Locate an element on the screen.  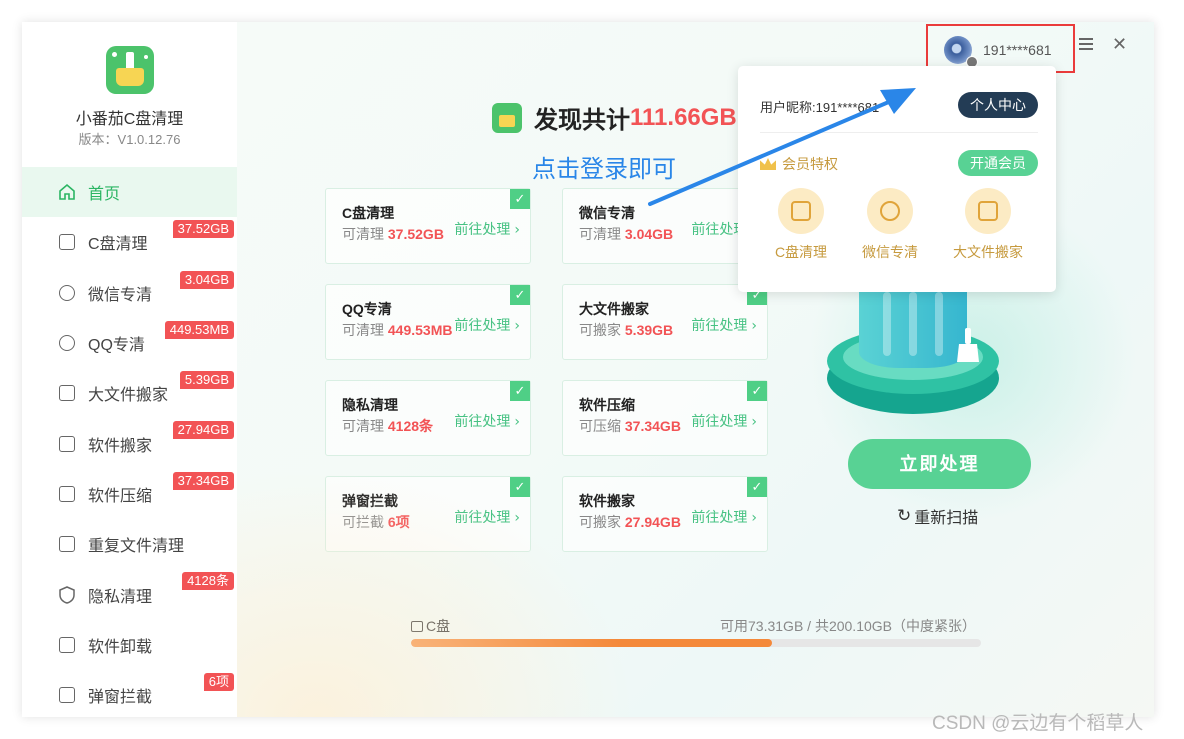
annotation-arrow is located at coordinates (782, 147).